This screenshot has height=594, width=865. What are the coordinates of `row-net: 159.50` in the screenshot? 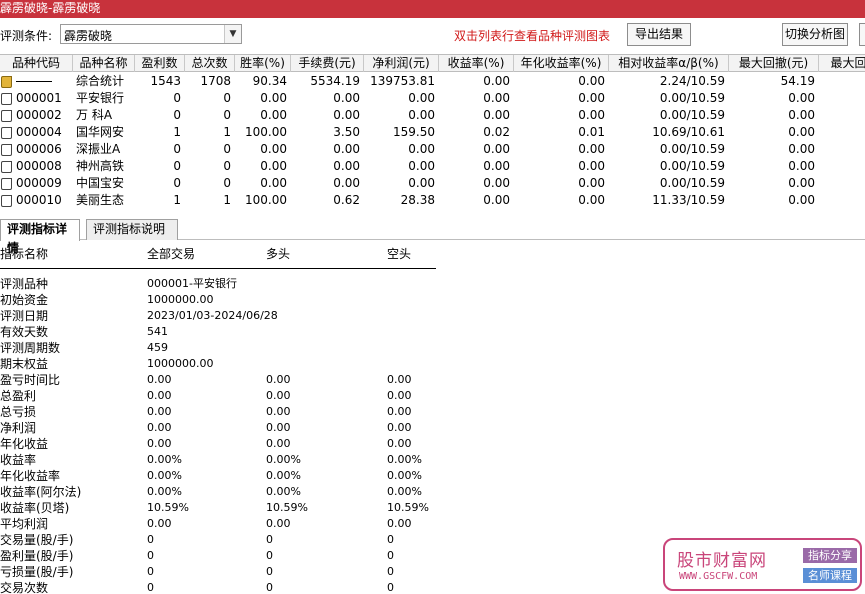 It's located at (414, 132).